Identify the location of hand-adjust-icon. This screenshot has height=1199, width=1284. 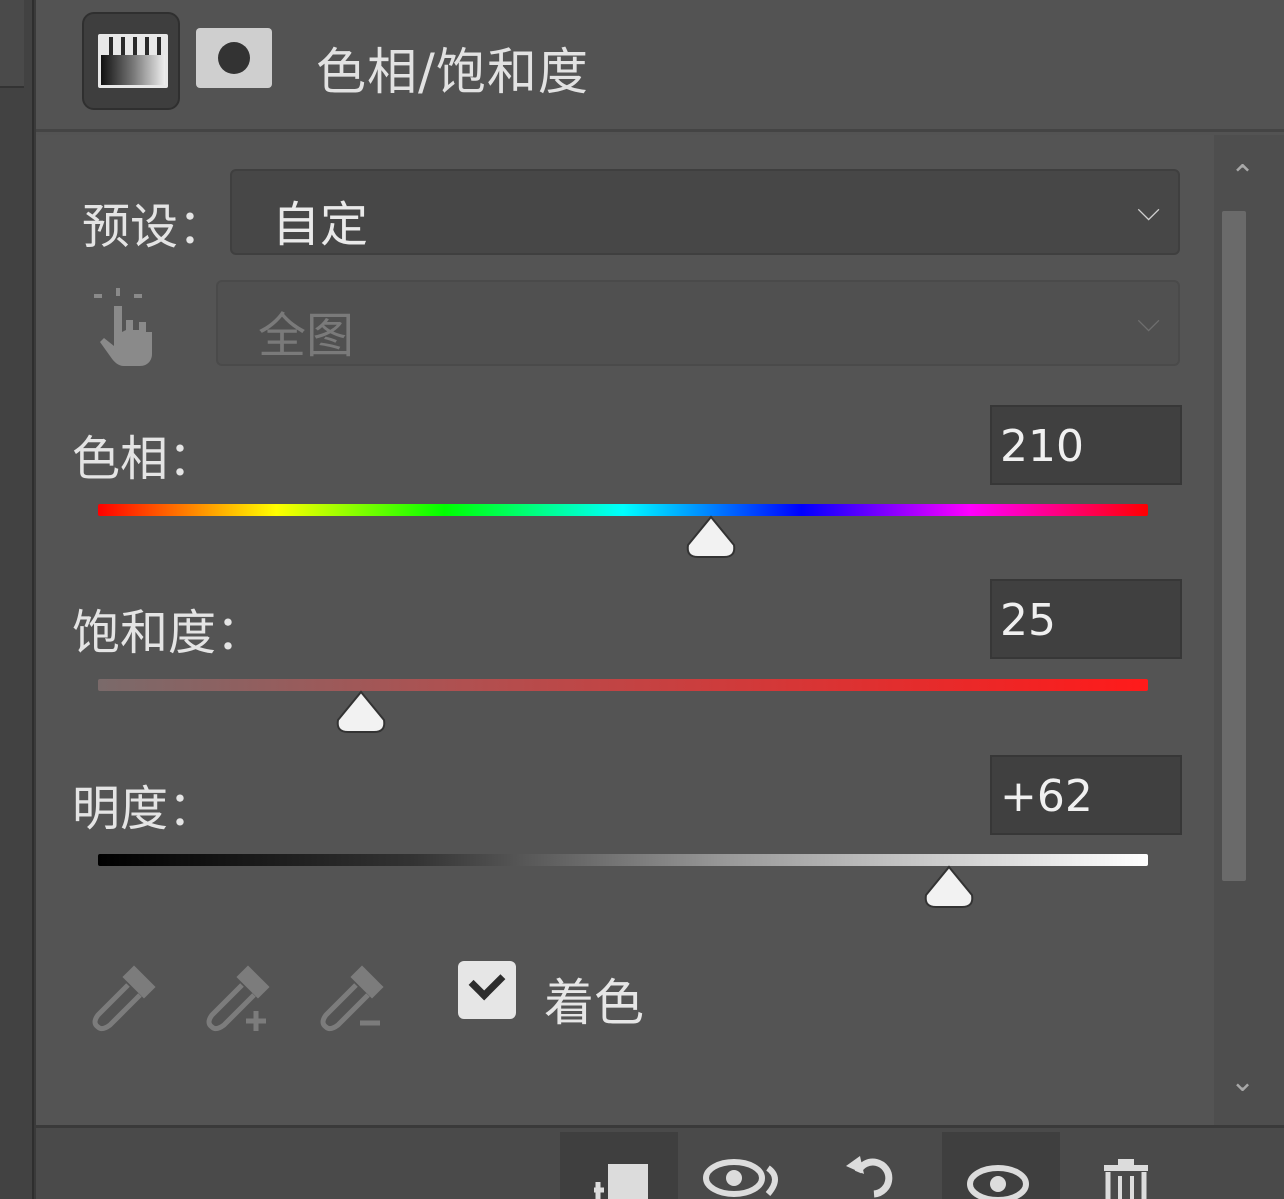
(125, 328).